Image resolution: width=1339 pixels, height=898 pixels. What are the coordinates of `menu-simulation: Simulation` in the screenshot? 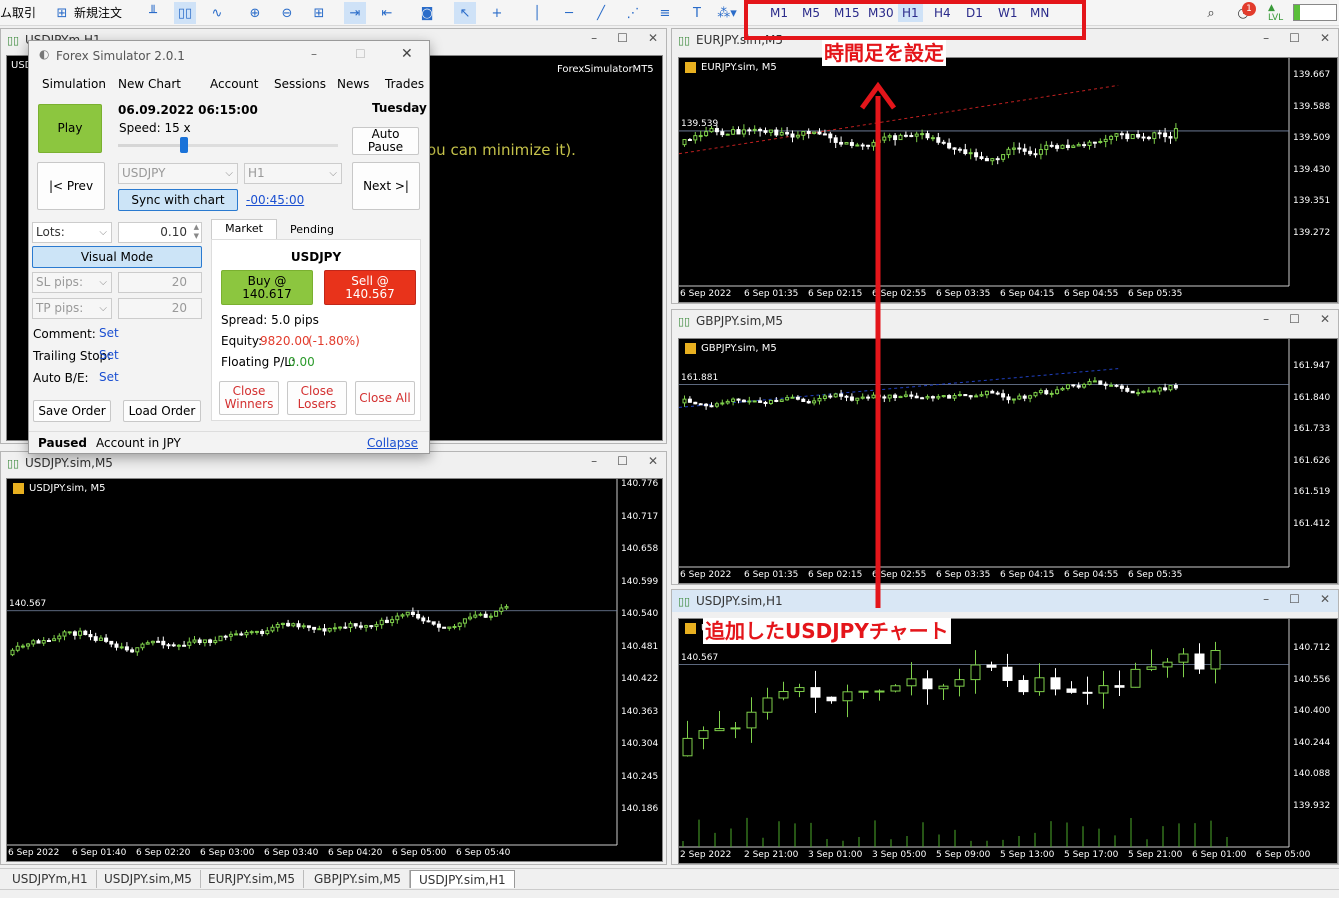 It's located at (74, 84).